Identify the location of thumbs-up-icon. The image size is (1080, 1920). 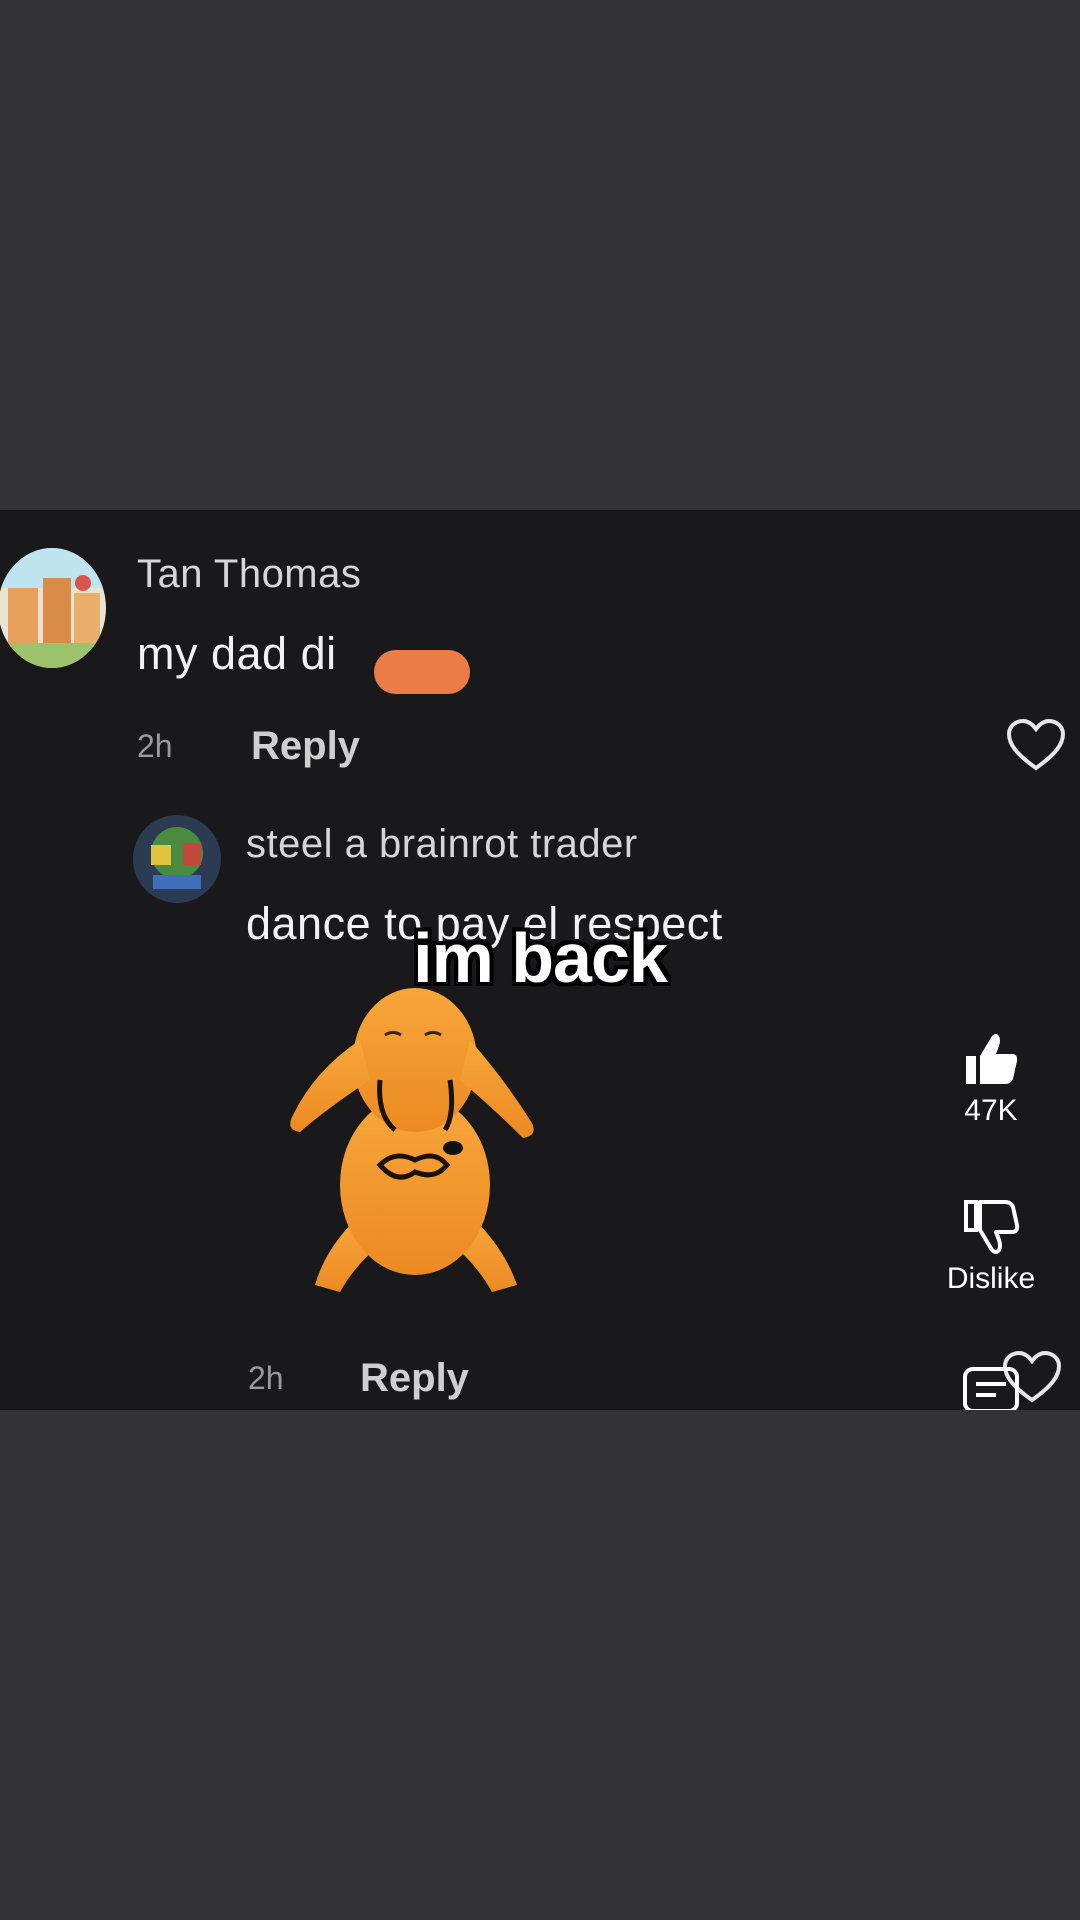
(992, 1059).